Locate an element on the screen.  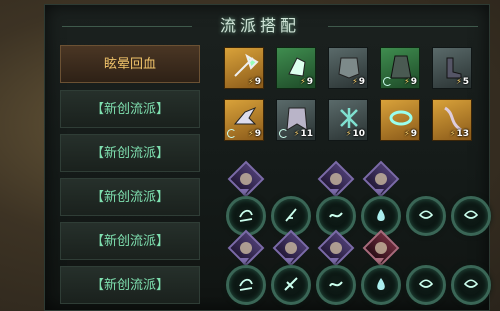
robe-equipment-slot: ⚡9 is located at coordinates (400, 68).